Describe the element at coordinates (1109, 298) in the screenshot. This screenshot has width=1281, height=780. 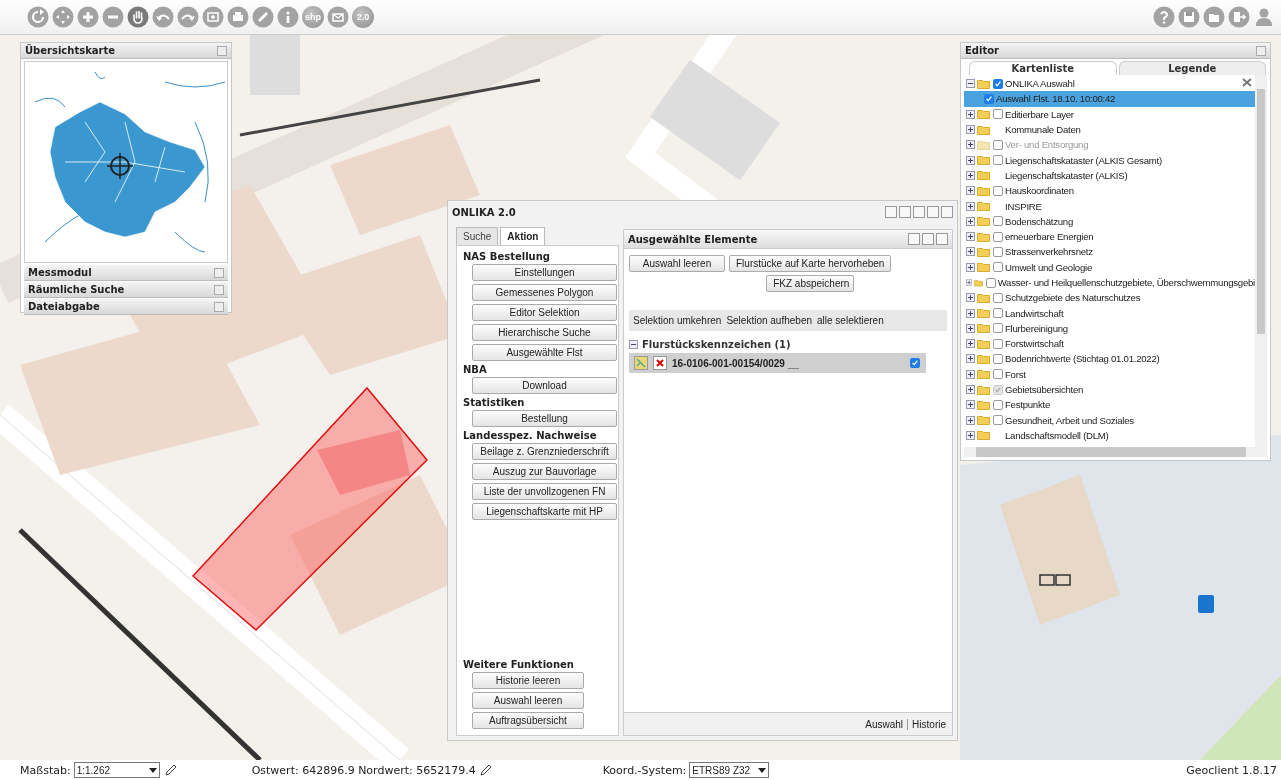
I see `layer-tree-item: Schutzgebiete des Naturschutzes` at that location.